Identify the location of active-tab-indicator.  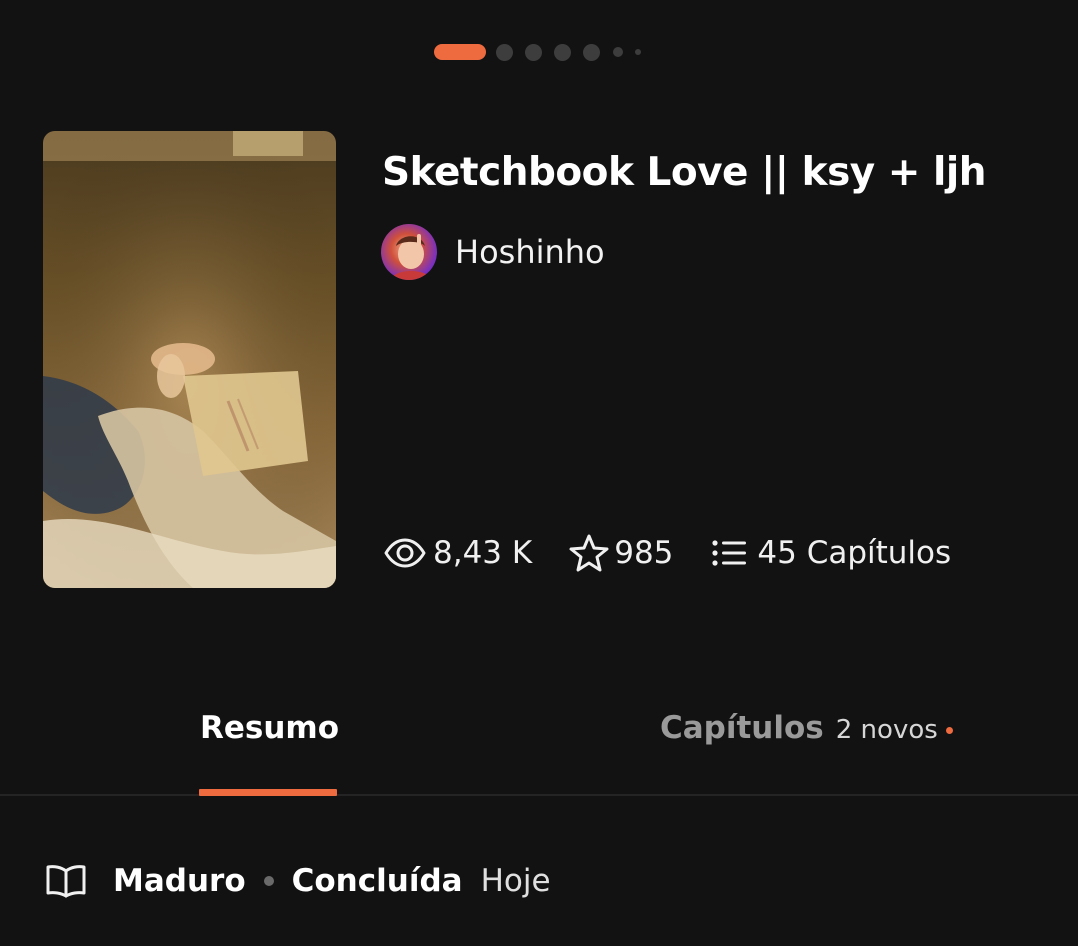
(268, 792).